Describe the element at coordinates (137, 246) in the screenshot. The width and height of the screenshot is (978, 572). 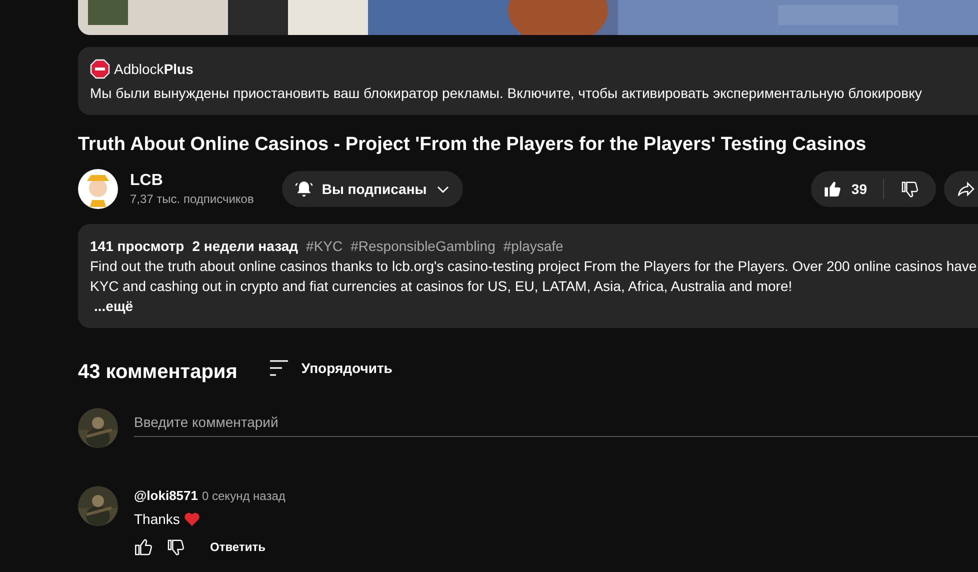
I see `view-count: 141 просмотр` at that location.